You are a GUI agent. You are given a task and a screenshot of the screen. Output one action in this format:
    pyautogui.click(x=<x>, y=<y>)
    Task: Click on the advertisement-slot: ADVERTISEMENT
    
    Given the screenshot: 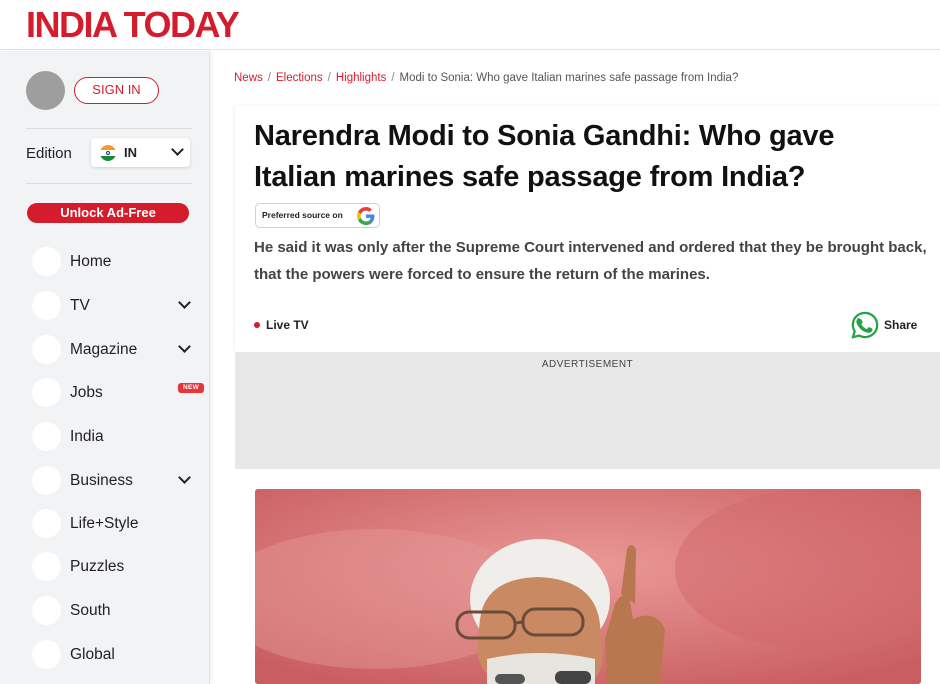 What is the action you would take?
    pyautogui.click(x=587, y=410)
    